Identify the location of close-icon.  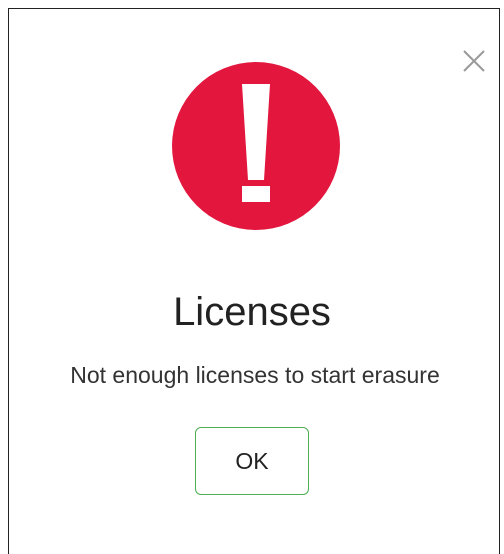
(474, 61).